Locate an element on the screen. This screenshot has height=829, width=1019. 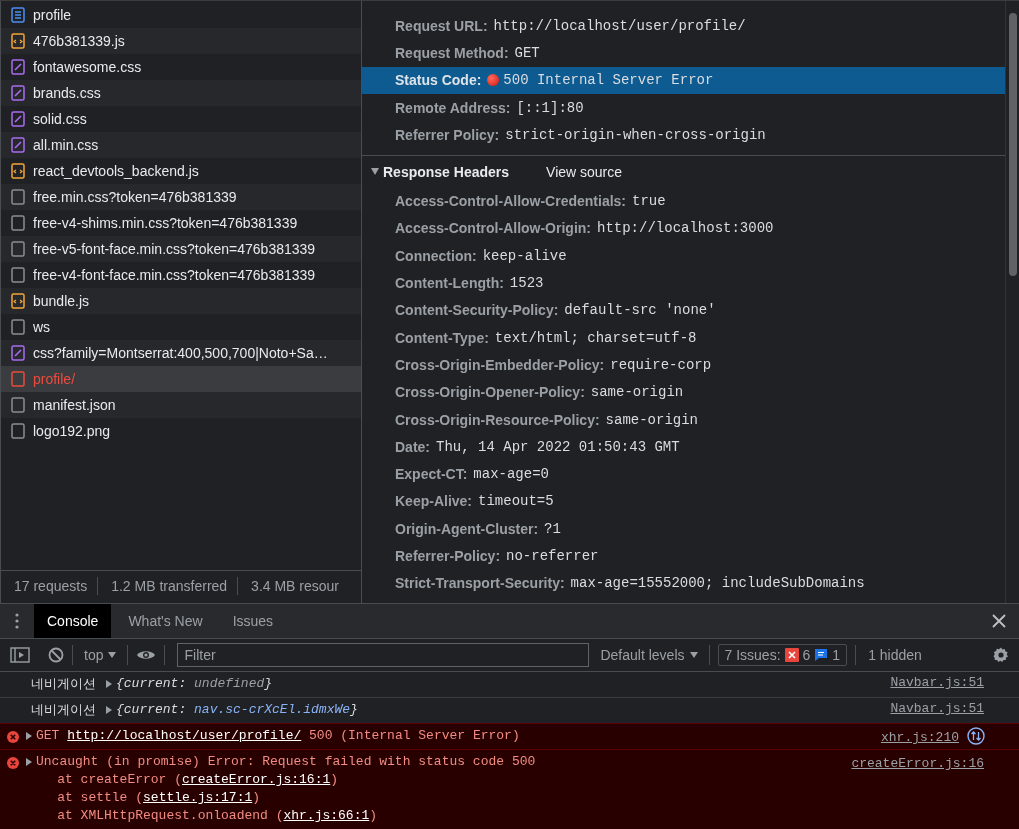
log-label: 네비게이션 is located at coordinates (63, 684).